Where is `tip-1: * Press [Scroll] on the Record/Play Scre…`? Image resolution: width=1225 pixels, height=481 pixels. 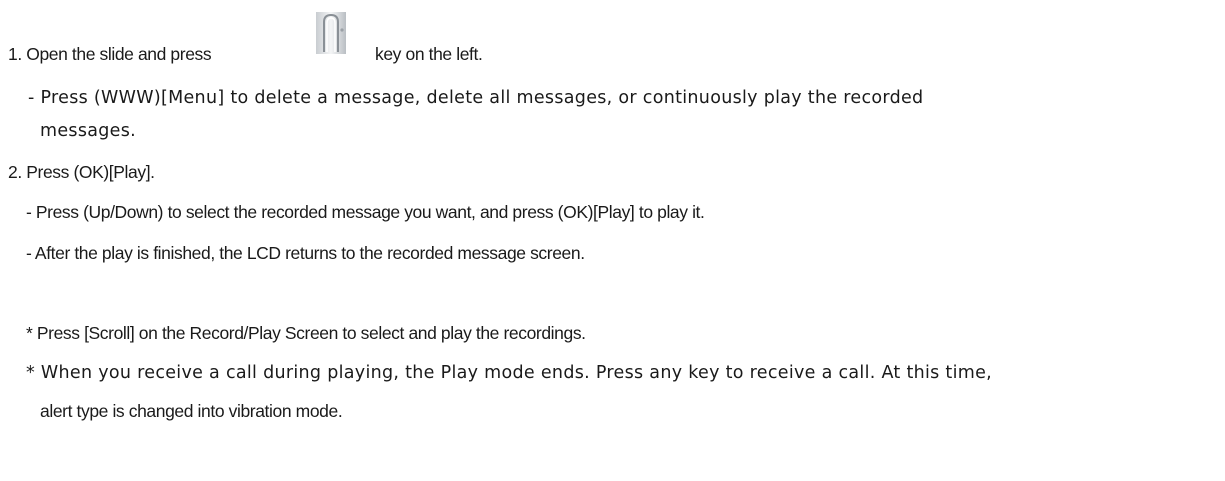
tip-1: * Press [Scroll] on the Record/Play Scre… is located at coordinates (306, 333).